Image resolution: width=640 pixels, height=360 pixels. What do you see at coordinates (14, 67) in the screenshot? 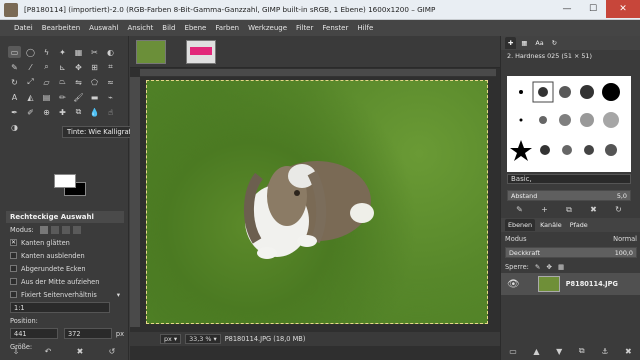
I see `paths-tool-icon: ✎` at bounding box center [14, 67].